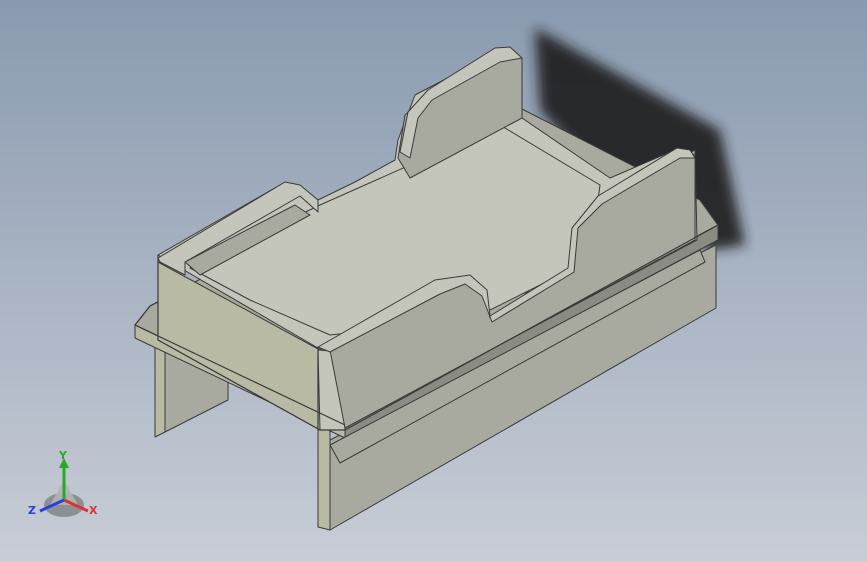 This screenshot has height=562, width=867. What do you see at coordinates (32, 510) in the screenshot?
I see `triad-z-label: Z` at bounding box center [32, 510].